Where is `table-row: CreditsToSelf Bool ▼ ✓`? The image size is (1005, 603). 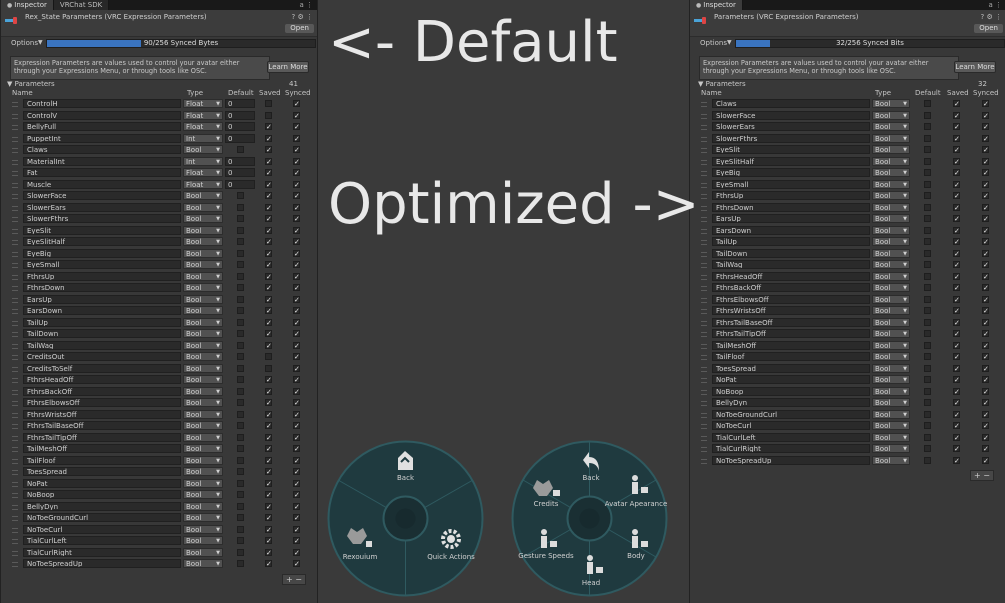
table-row: CreditsToSelf Bool ▼ ✓ is located at coordinates (159, 369).